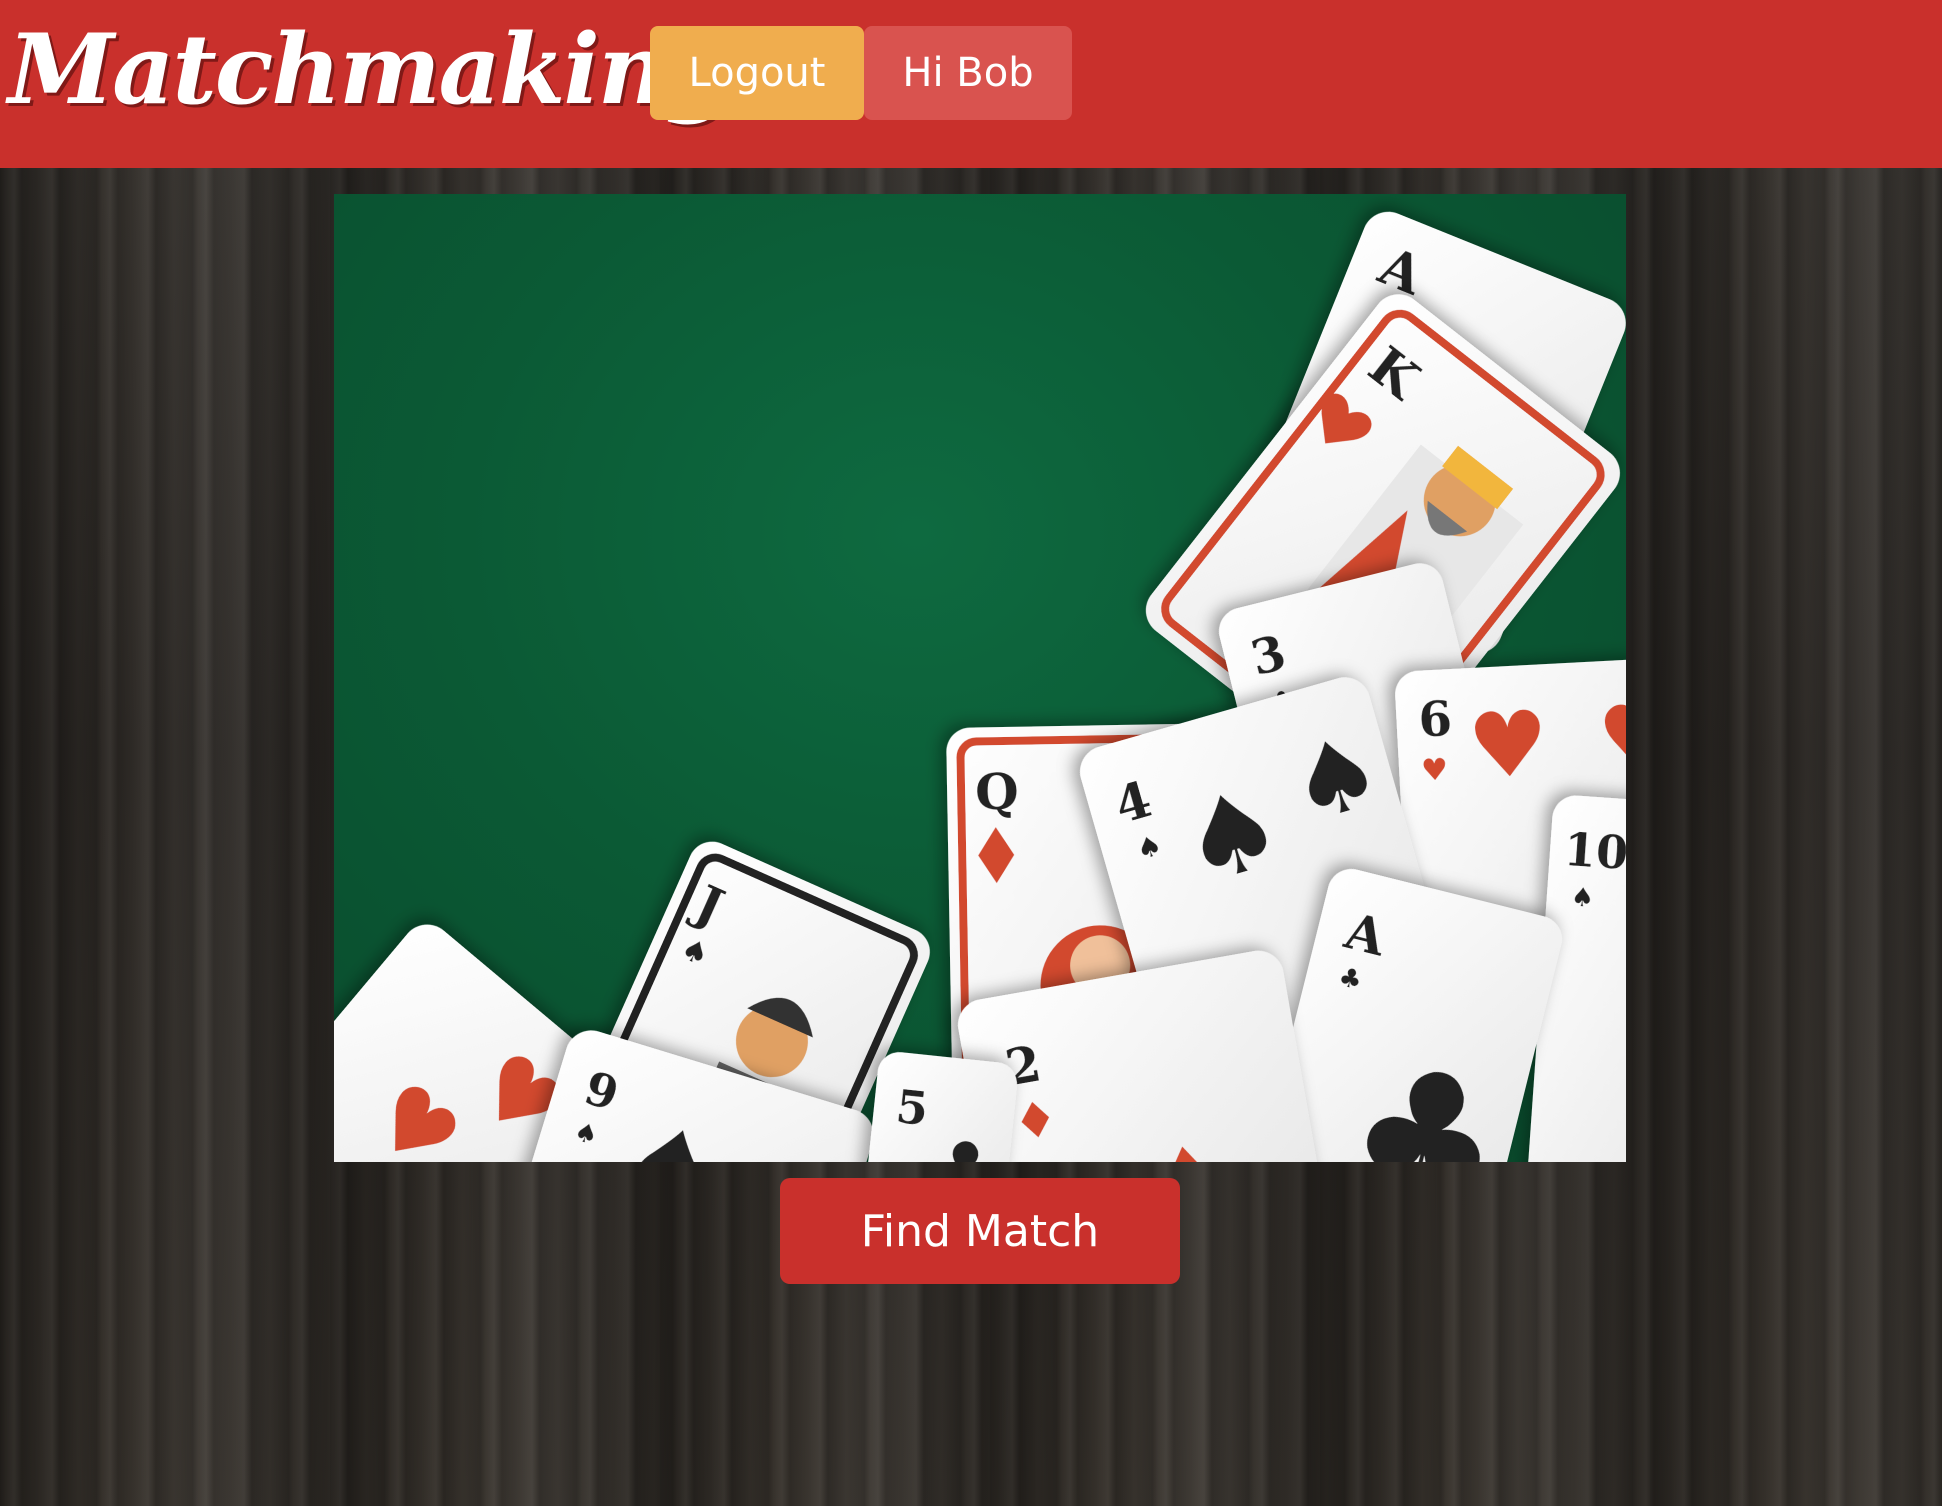 This screenshot has height=1506, width=1942. What do you see at coordinates (911, 1107) in the screenshot?
I see `svg-text: 5` at bounding box center [911, 1107].